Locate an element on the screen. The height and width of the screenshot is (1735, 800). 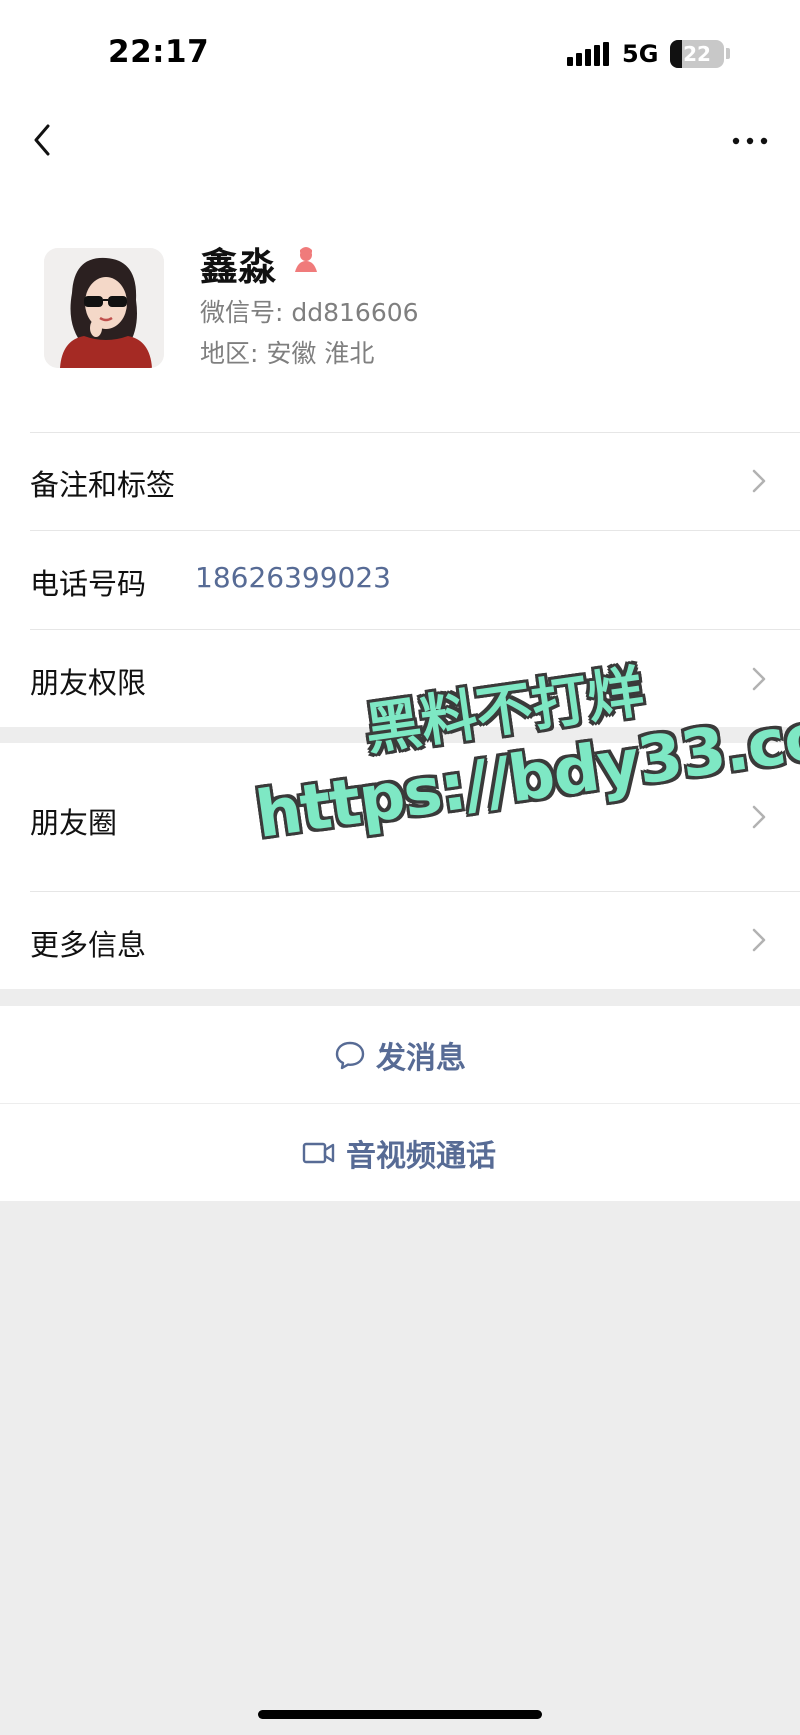
network-type: 5G is located at coordinates (640, 54).